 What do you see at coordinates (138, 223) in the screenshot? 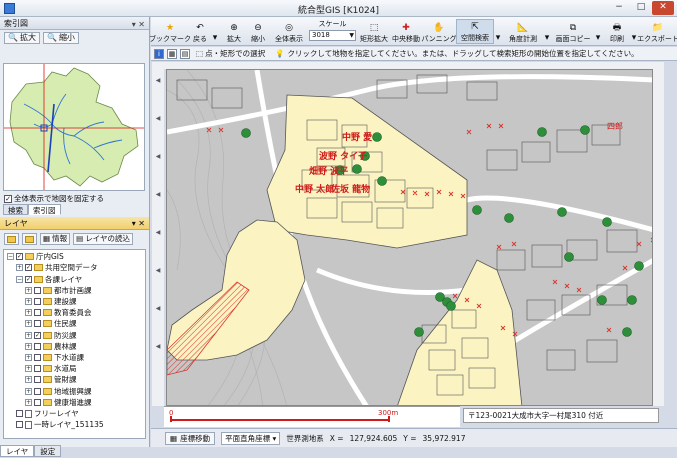
I see `layer-pin-icon: ▾ ✕` at bounding box center [138, 223].